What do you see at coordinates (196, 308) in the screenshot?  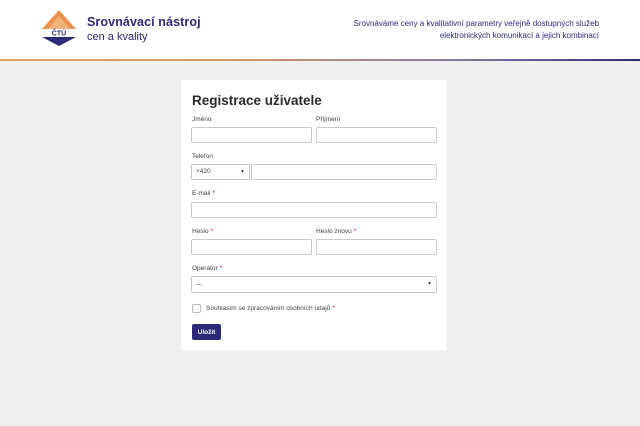 I see `consent-checkbox` at bounding box center [196, 308].